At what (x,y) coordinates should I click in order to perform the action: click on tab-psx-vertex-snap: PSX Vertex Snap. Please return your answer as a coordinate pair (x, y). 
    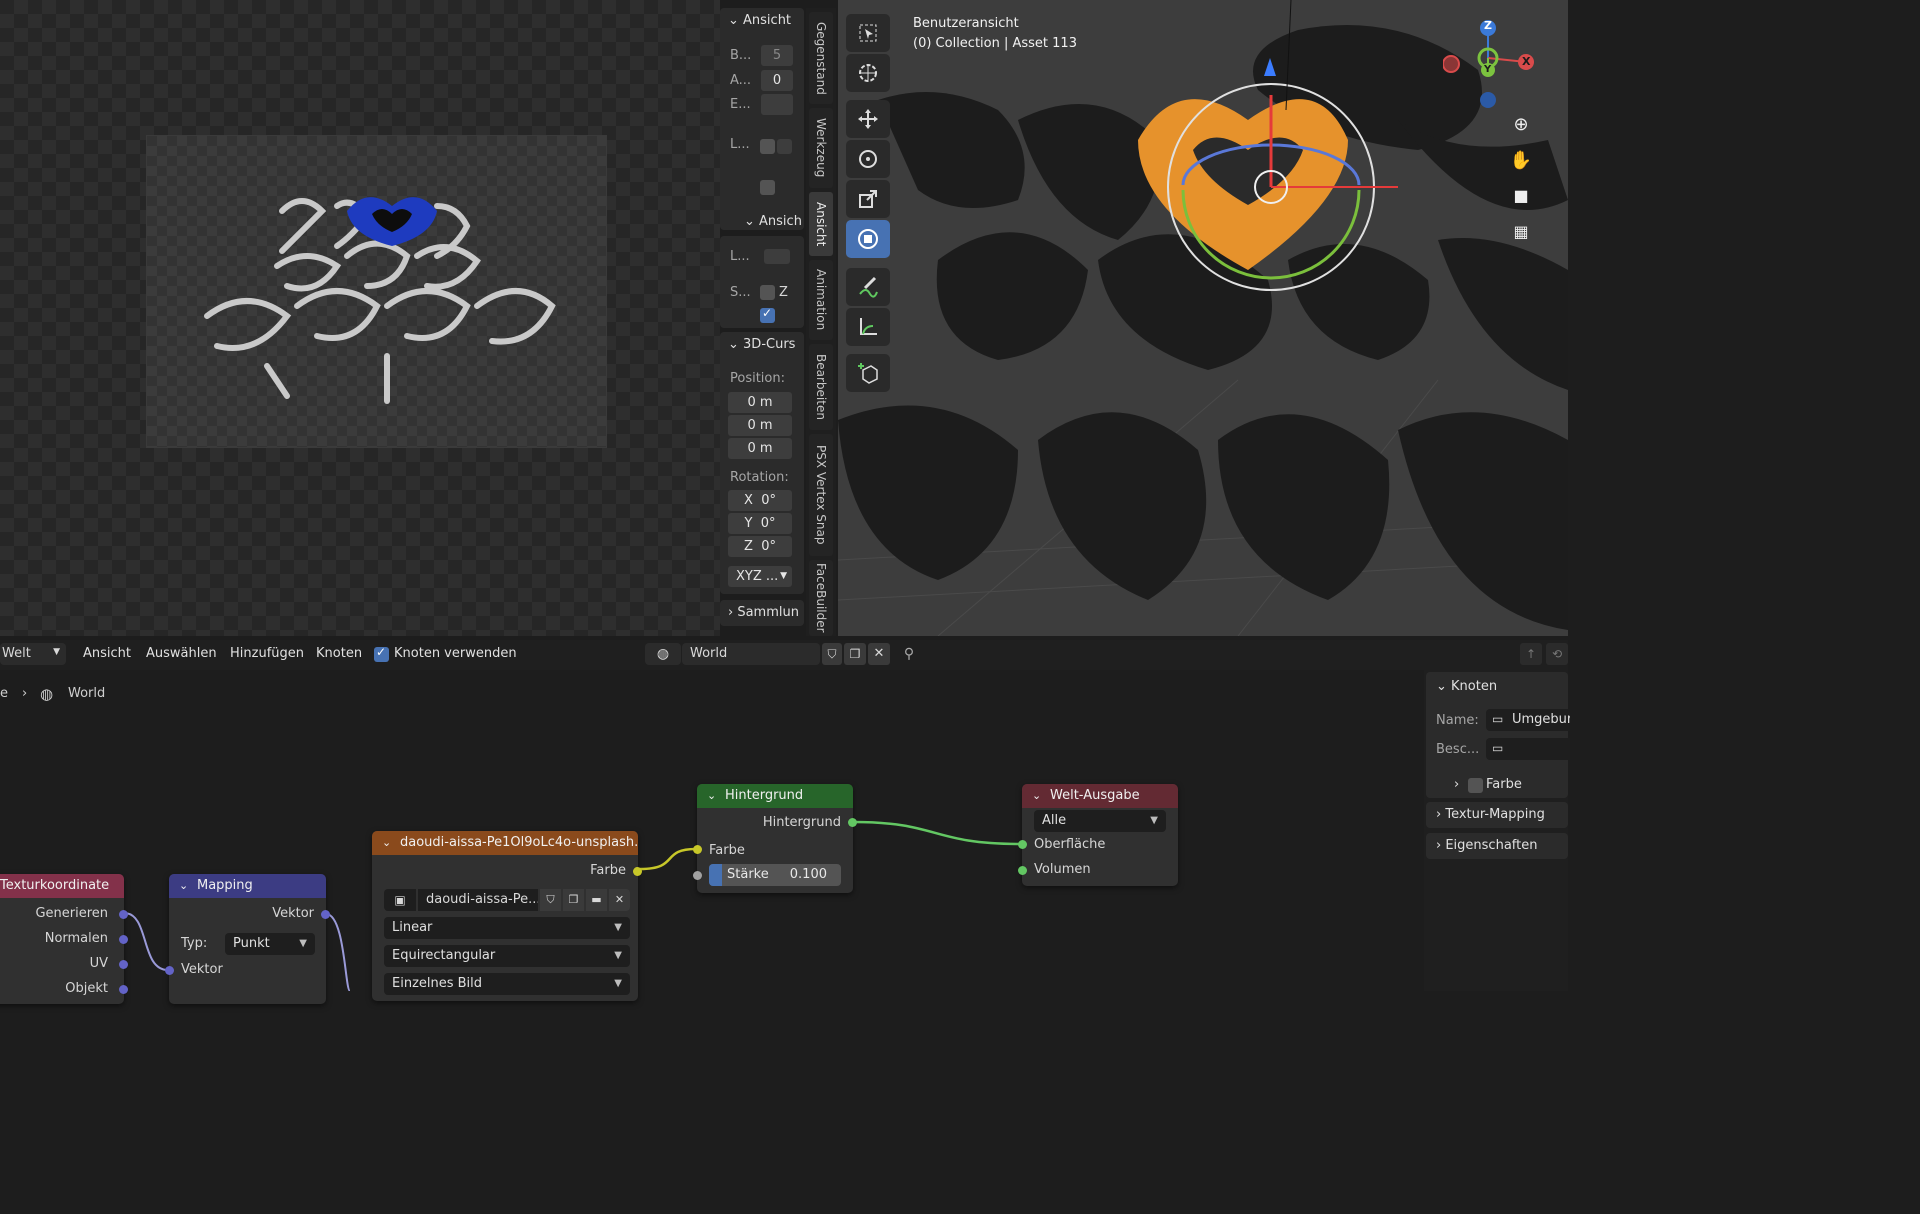
    Looking at the image, I should click on (821, 495).